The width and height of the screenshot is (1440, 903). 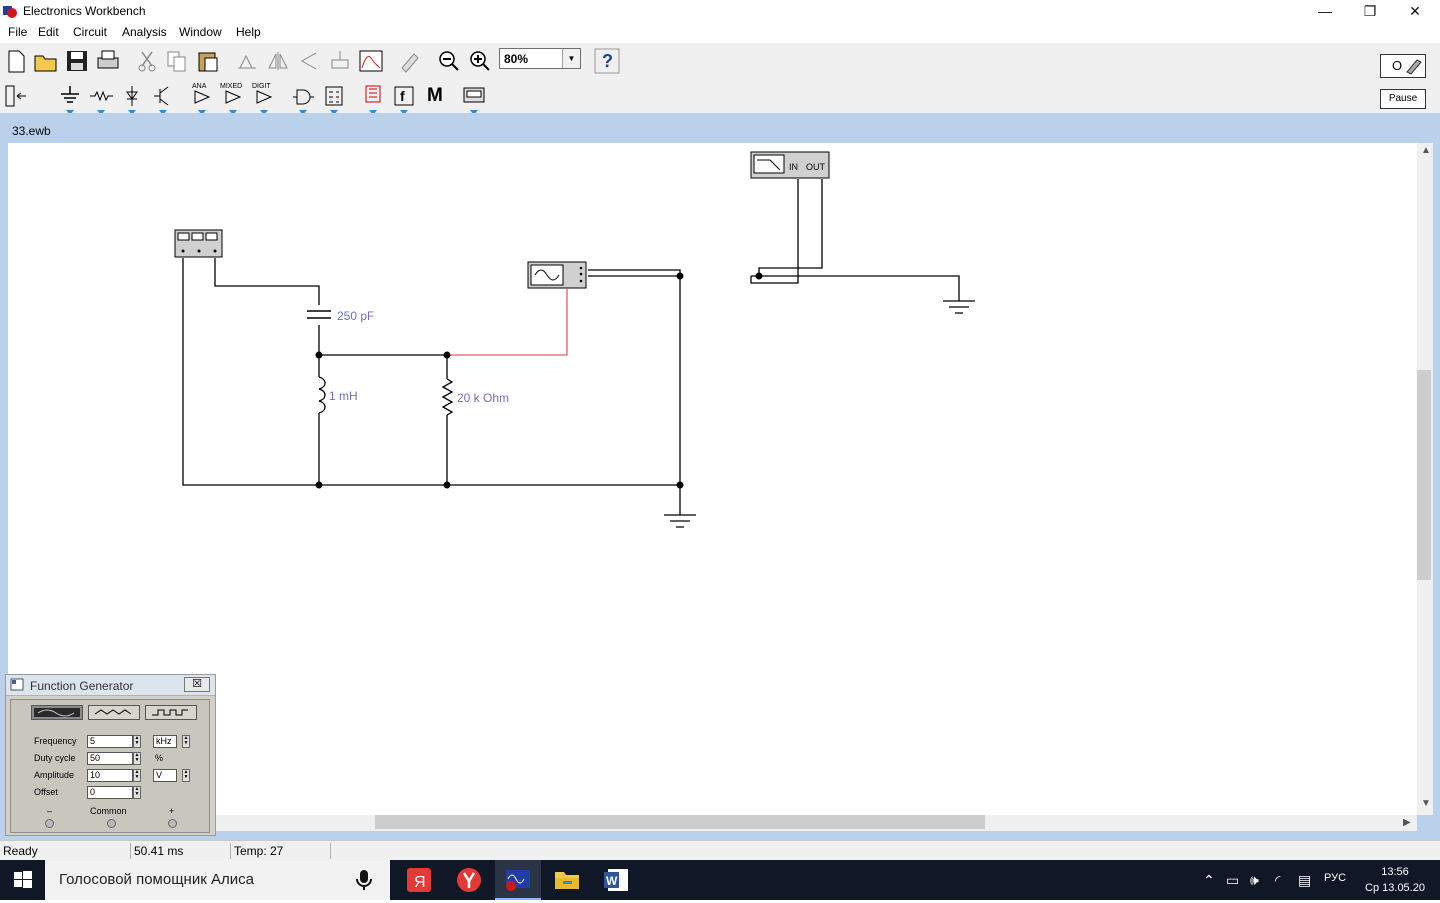 What do you see at coordinates (110, 741) in the screenshot?
I see `frequency-input: 5` at bounding box center [110, 741].